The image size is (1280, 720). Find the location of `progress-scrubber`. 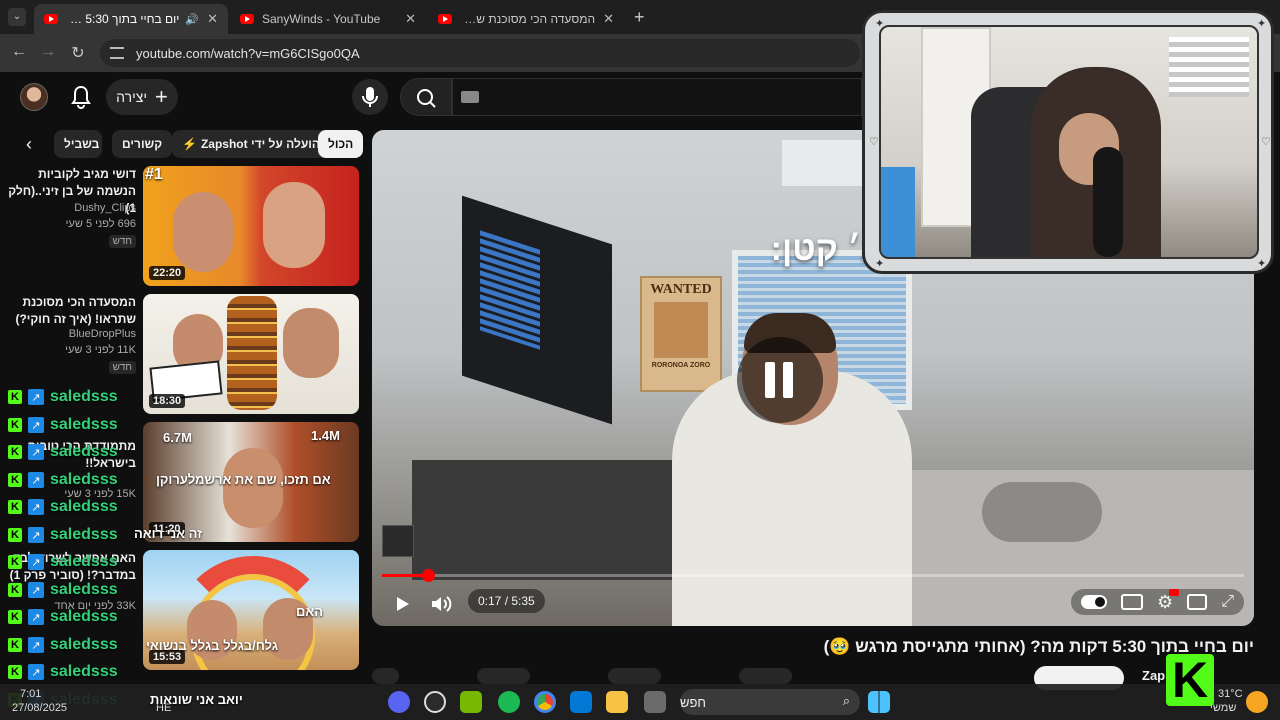

progress-scrubber is located at coordinates (428, 575).